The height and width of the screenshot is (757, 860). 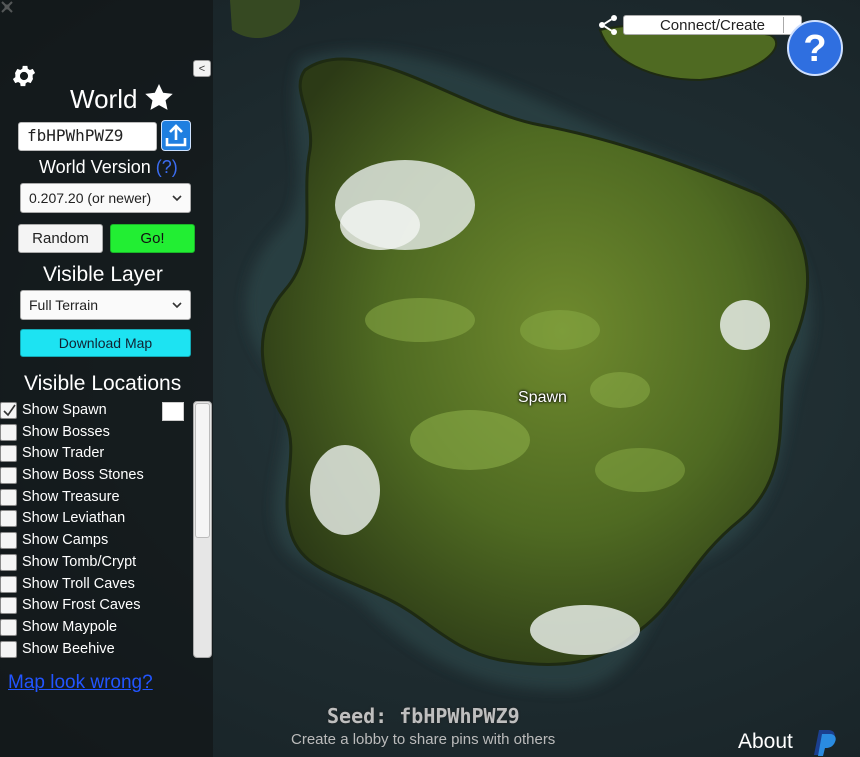 I want to click on world-version-select: 0.207.20 (or newer), so click(x=105, y=198).